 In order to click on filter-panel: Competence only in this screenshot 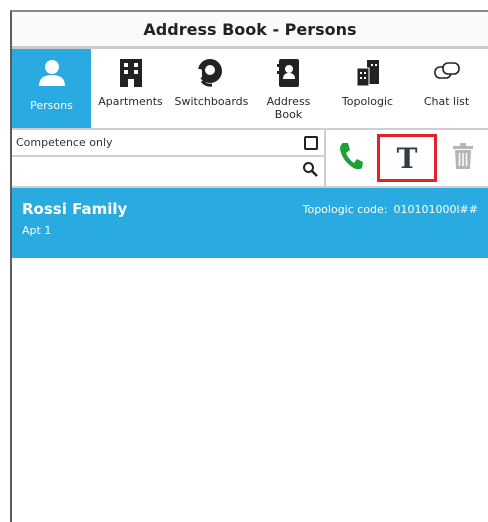, I will do `click(169, 158)`.